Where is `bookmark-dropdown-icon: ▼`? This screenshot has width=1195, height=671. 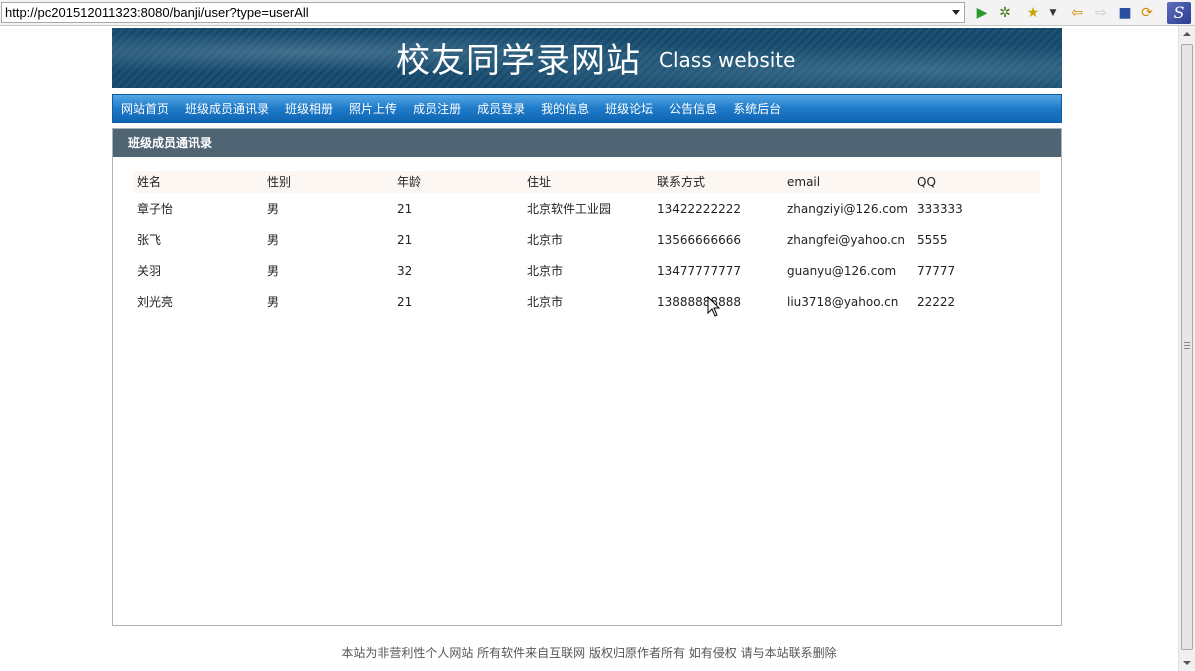
bookmark-dropdown-icon: ▼ is located at coordinates (1053, 13).